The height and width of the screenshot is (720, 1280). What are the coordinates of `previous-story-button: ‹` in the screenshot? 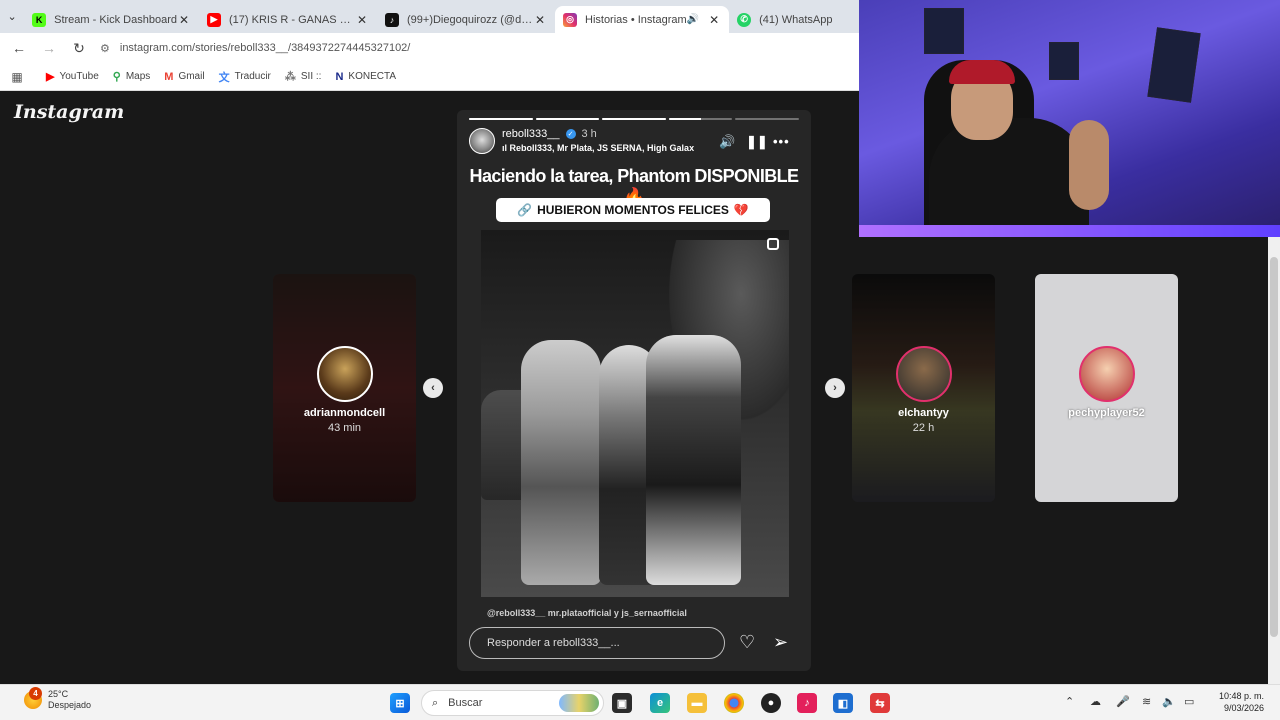 It's located at (433, 388).